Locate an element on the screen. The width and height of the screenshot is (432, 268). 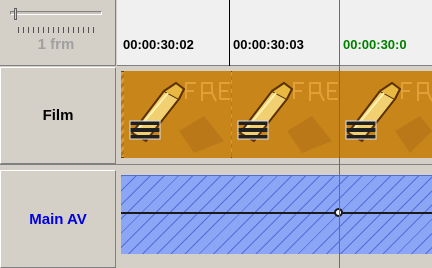
zoom-panel is located at coordinates (58, 33).